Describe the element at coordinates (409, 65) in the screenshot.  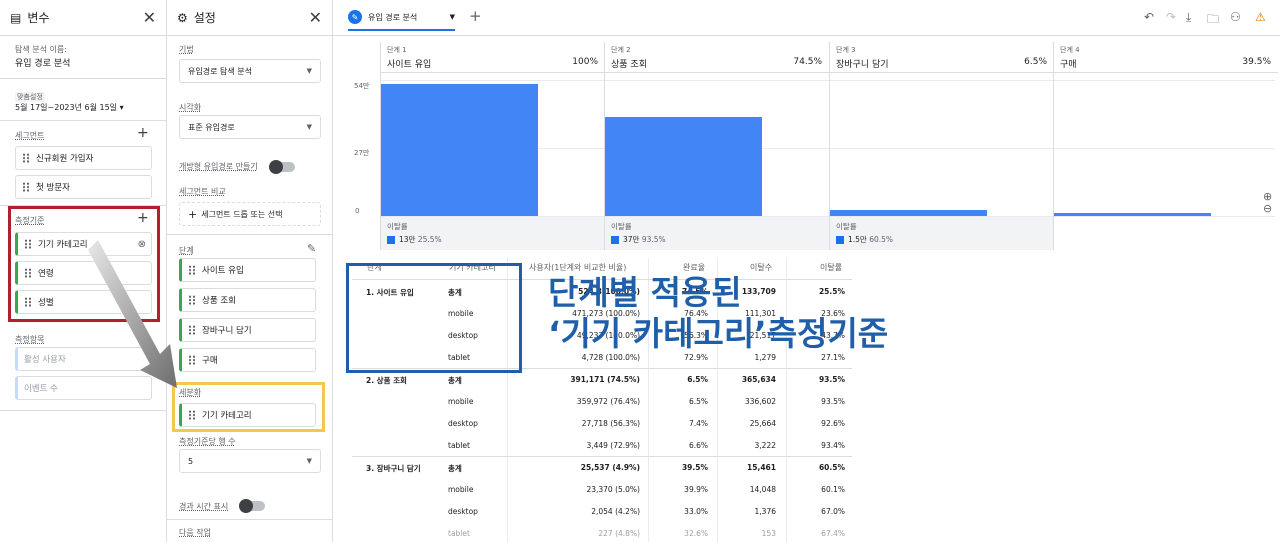
I see `step-name: 사이트 유입` at that location.